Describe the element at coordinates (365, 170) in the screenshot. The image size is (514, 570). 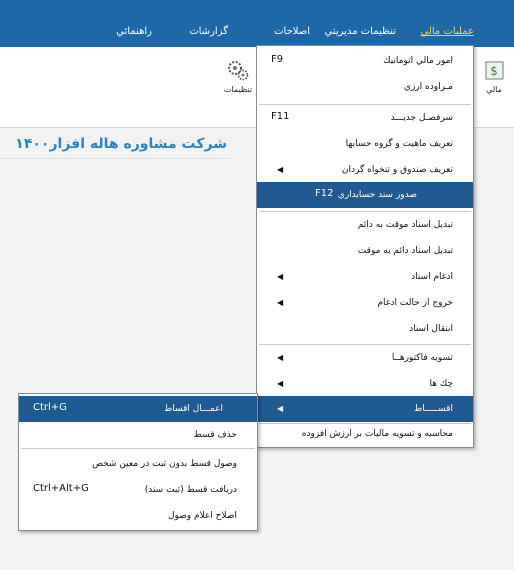
I see `menu-item-cash-fund: ◀ تعريف صندوق و تنخواه گردان` at that location.